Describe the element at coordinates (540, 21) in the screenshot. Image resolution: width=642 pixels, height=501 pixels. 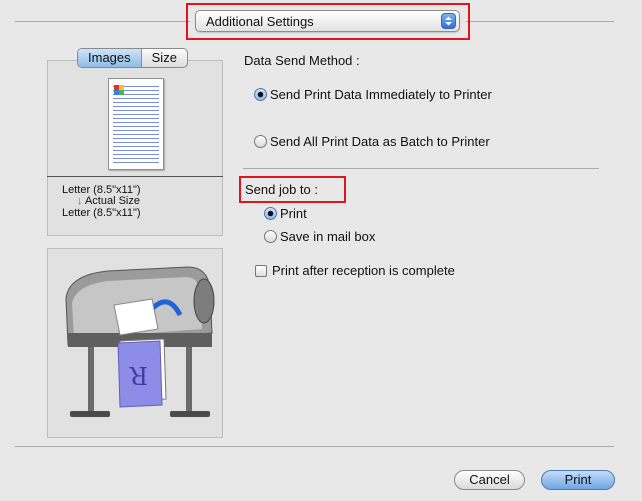
I see `top-divider-right` at that location.